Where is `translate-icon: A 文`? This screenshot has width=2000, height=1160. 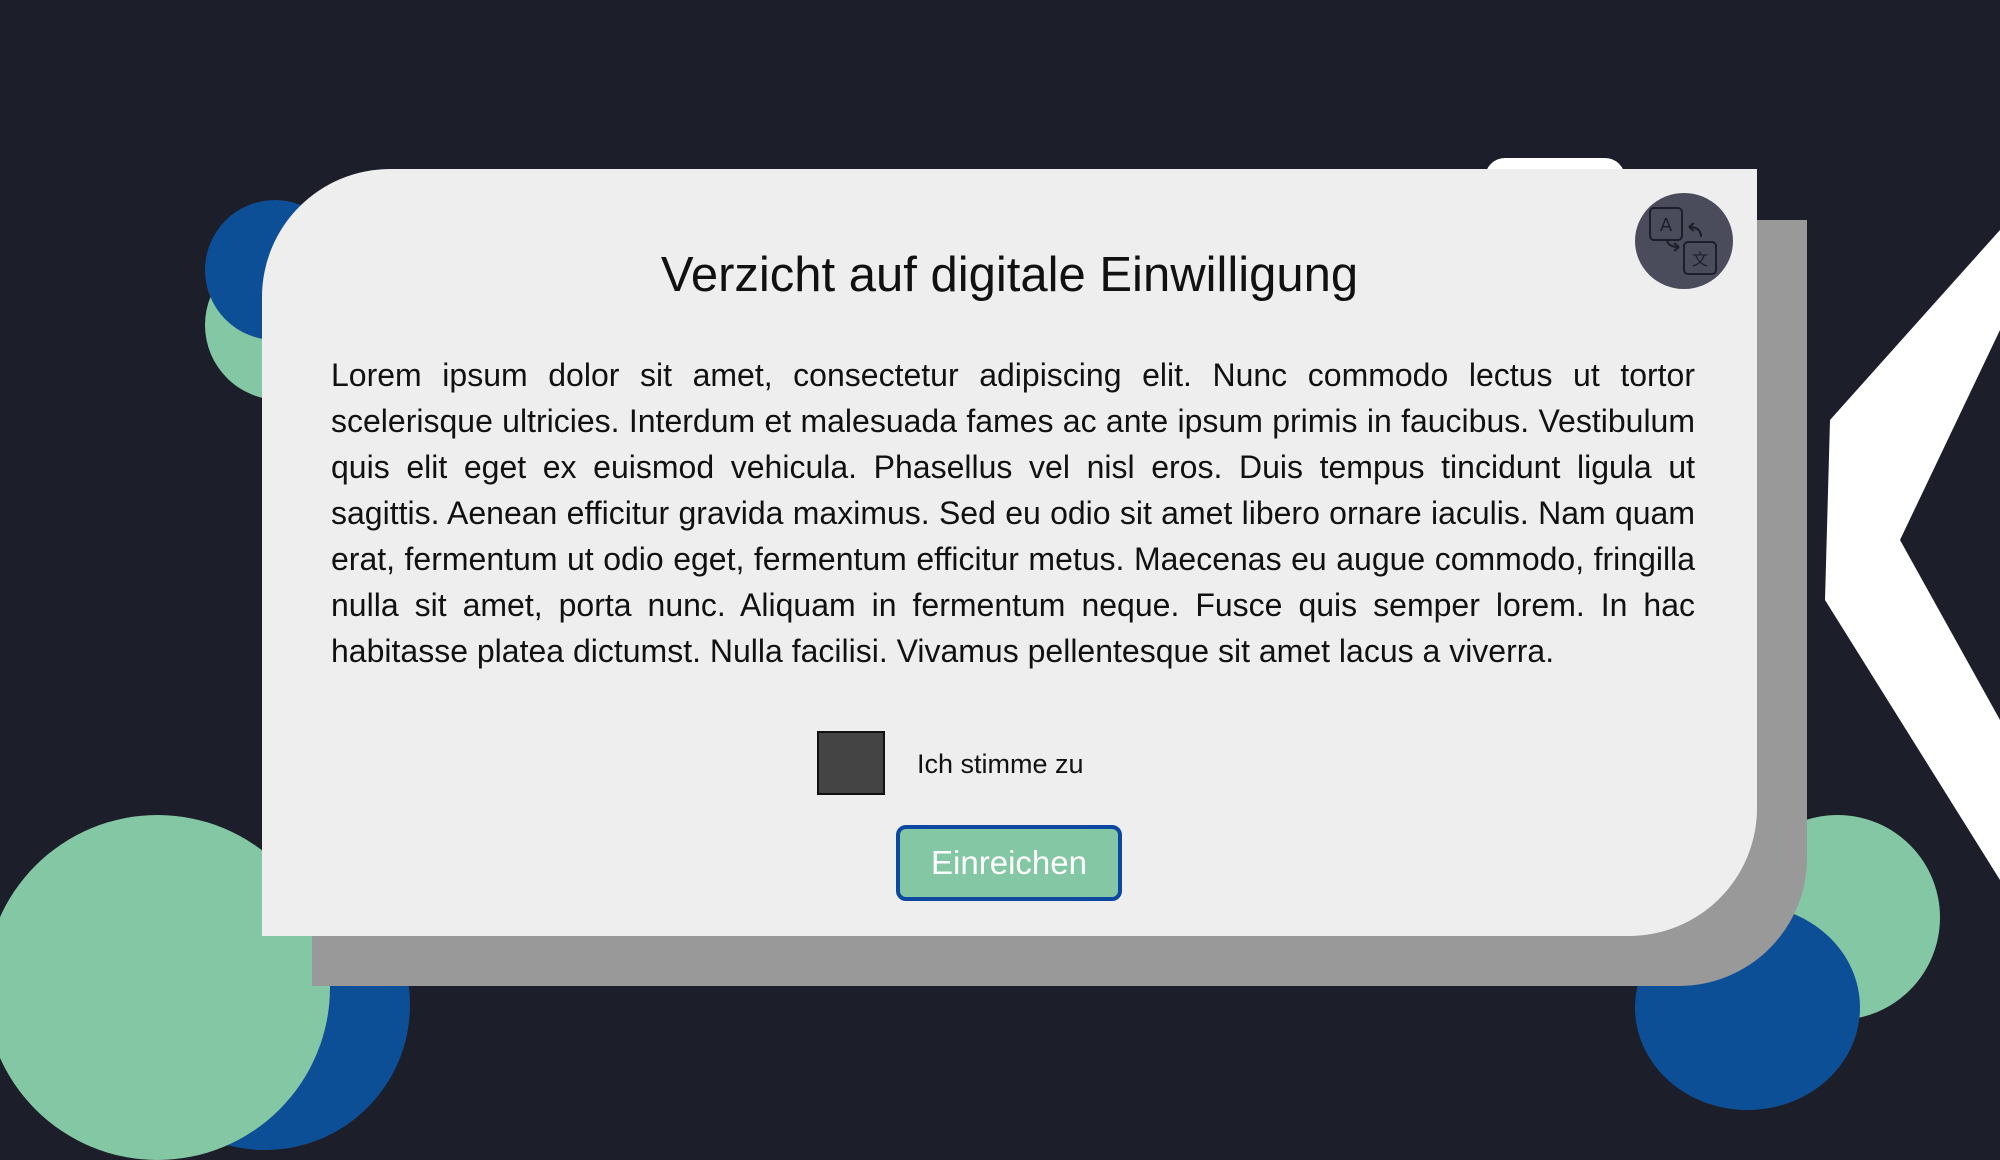
translate-icon: A 文 is located at coordinates (1683, 241).